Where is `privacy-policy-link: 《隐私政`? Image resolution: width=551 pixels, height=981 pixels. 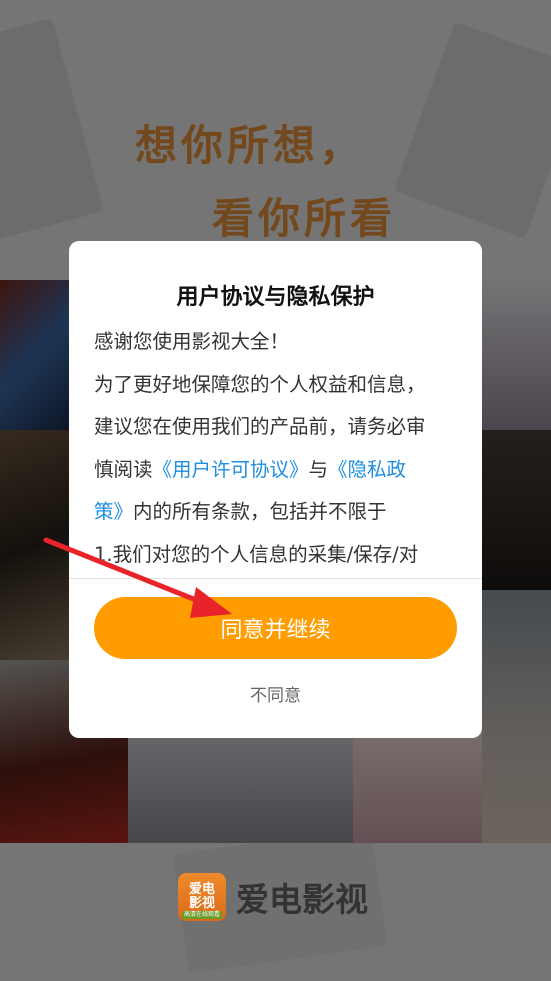 privacy-policy-link: 《隐私政 is located at coordinates (367, 469).